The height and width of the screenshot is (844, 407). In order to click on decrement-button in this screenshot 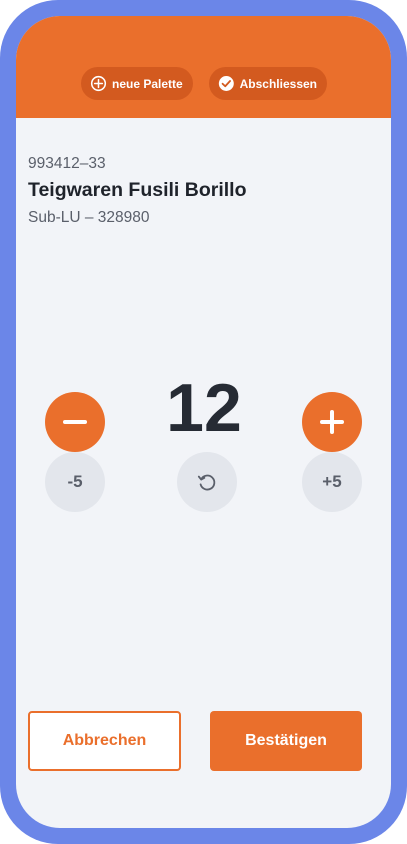, I will do `click(75, 422)`.